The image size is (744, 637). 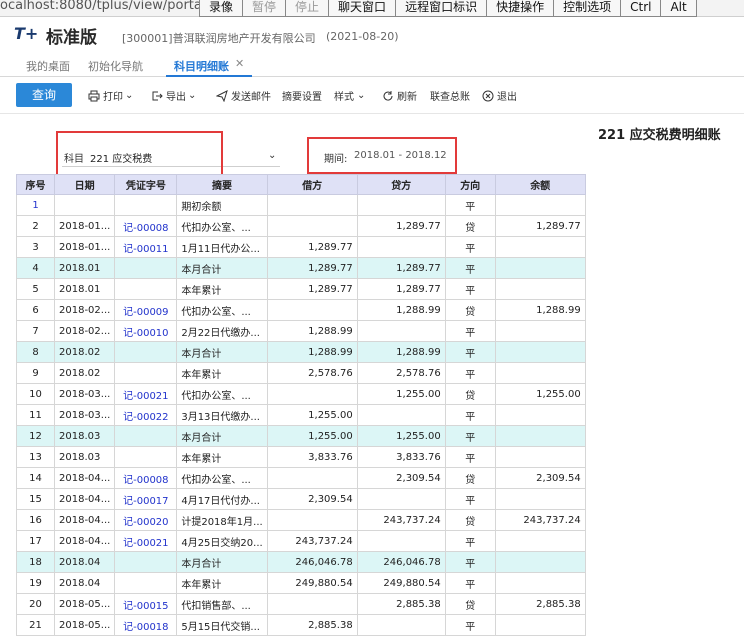 I want to click on voucher-link: 记-00015, so click(x=146, y=604).